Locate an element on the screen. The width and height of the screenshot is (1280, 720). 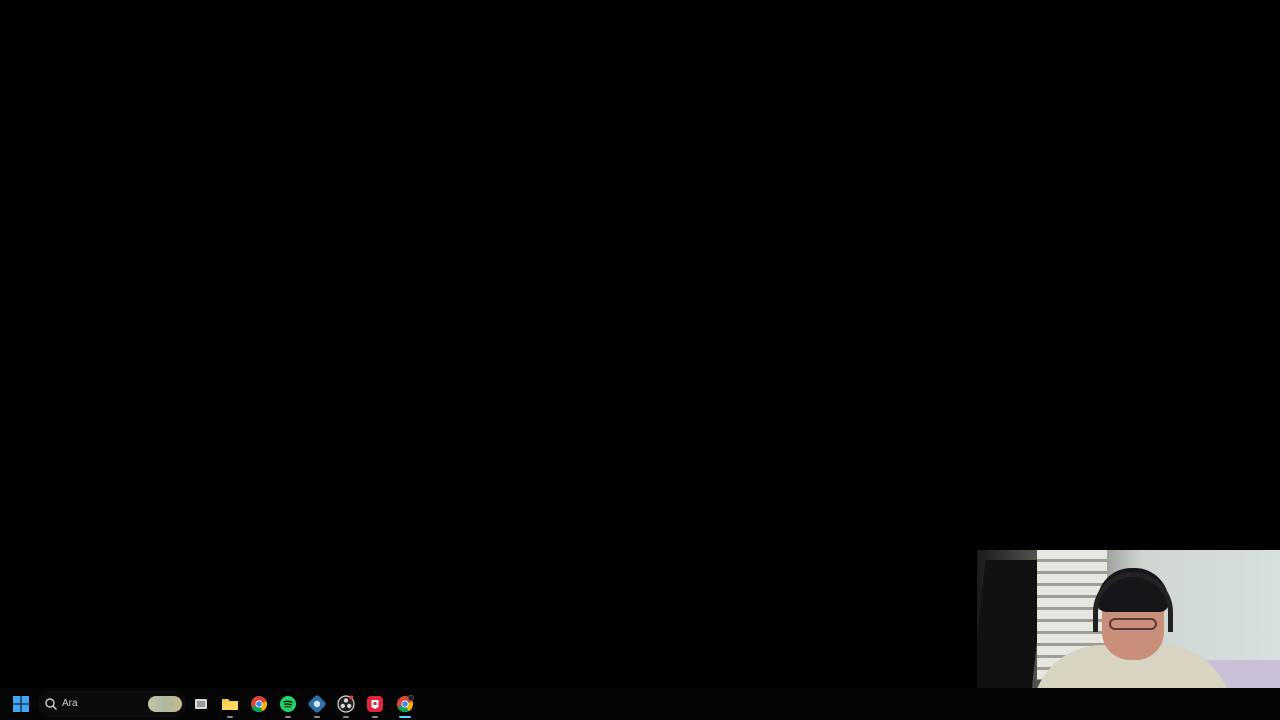
active-indicator is located at coordinates (405, 717).